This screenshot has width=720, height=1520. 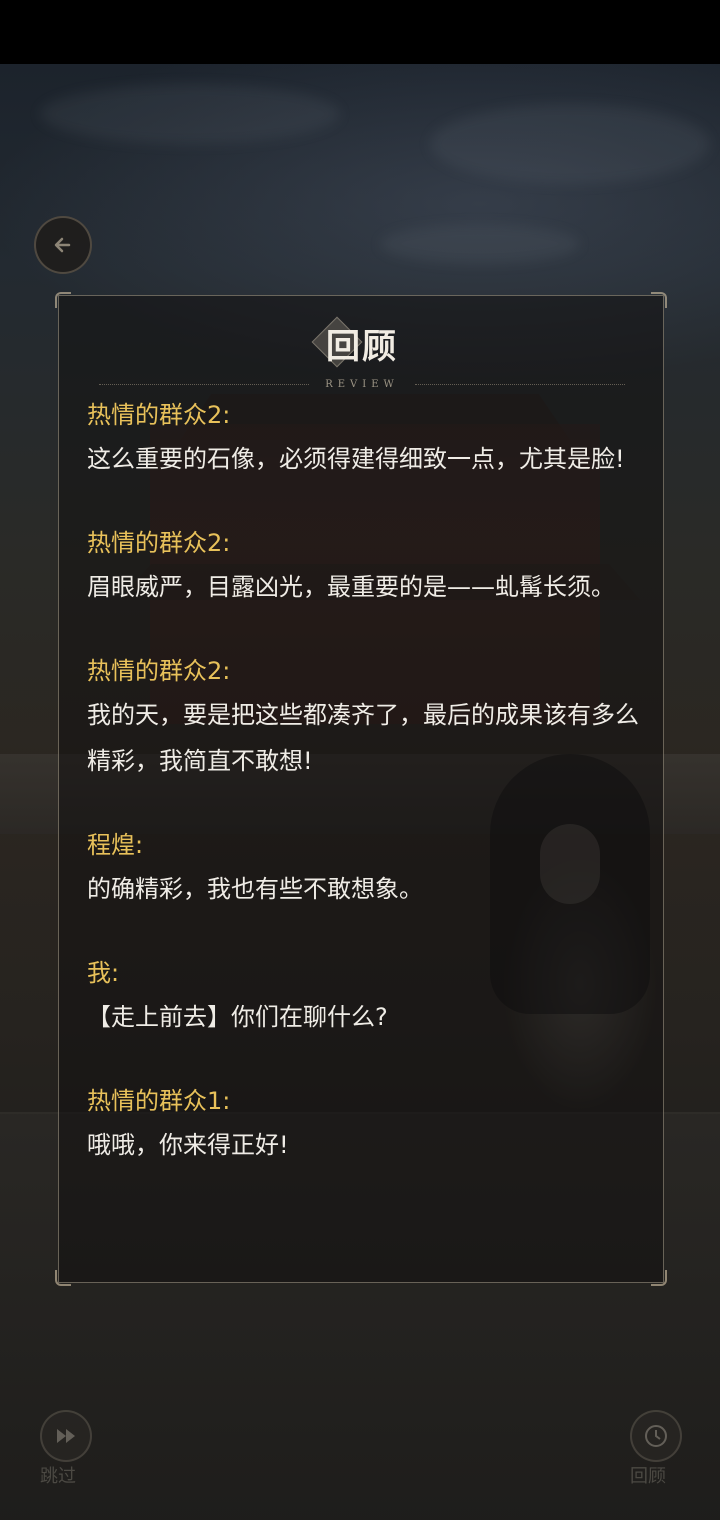 What do you see at coordinates (255, 889) in the screenshot?
I see `dialogue-text: 的确精彩，我也有些不敢想象。` at bounding box center [255, 889].